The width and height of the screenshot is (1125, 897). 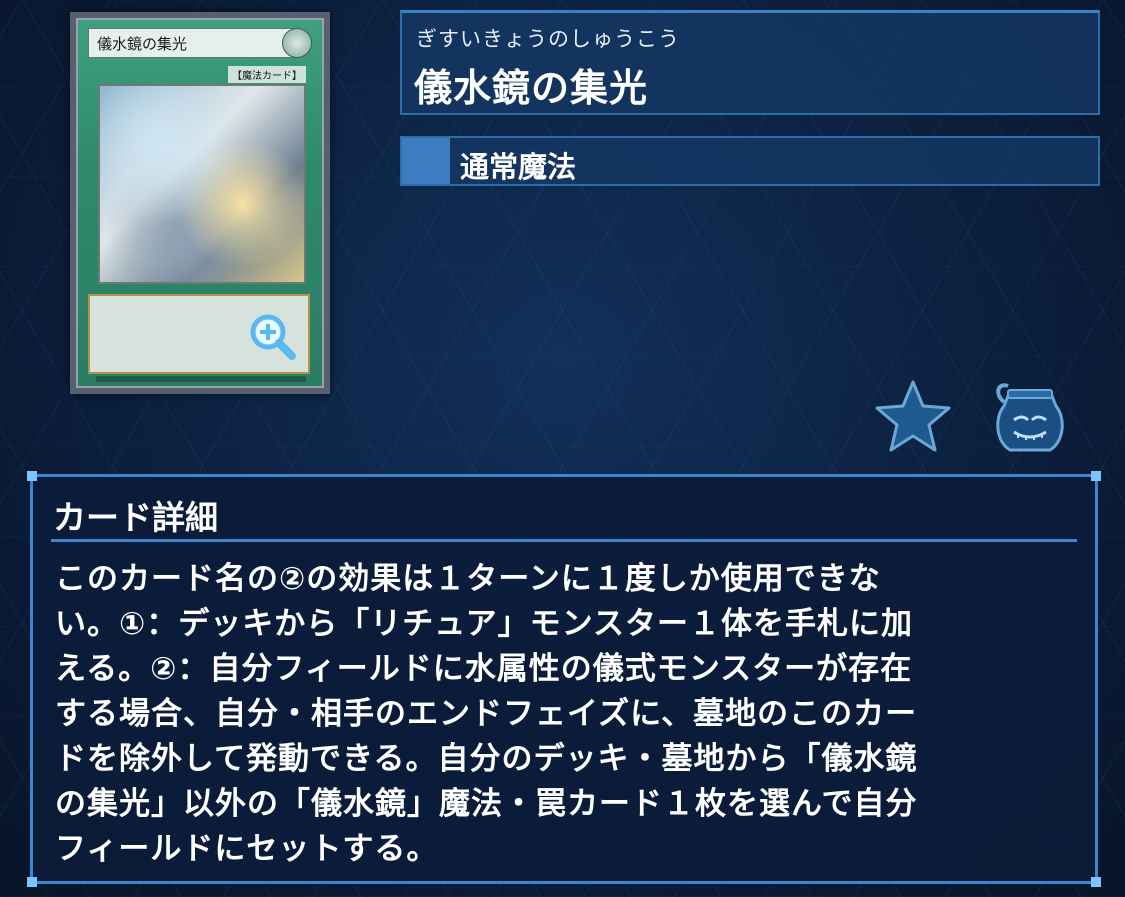 What do you see at coordinates (297, 43) in the screenshot?
I see `spell-attribute-icon` at bounding box center [297, 43].